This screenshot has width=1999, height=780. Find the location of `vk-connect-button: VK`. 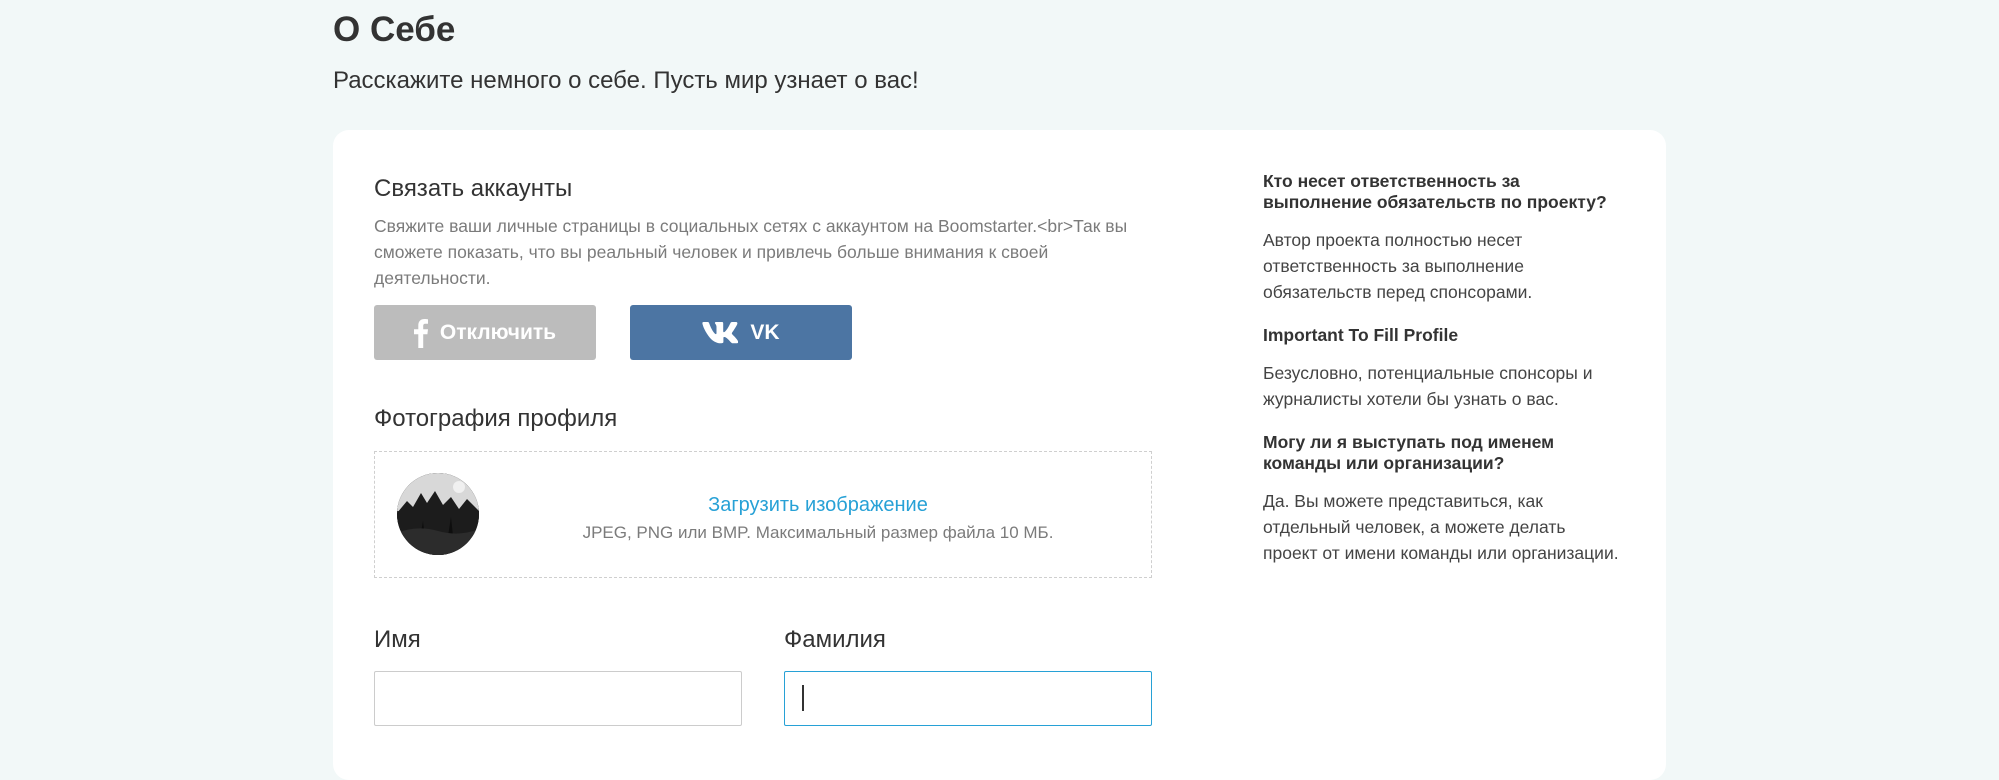

vk-connect-button: VK is located at coordinates (741, 332).